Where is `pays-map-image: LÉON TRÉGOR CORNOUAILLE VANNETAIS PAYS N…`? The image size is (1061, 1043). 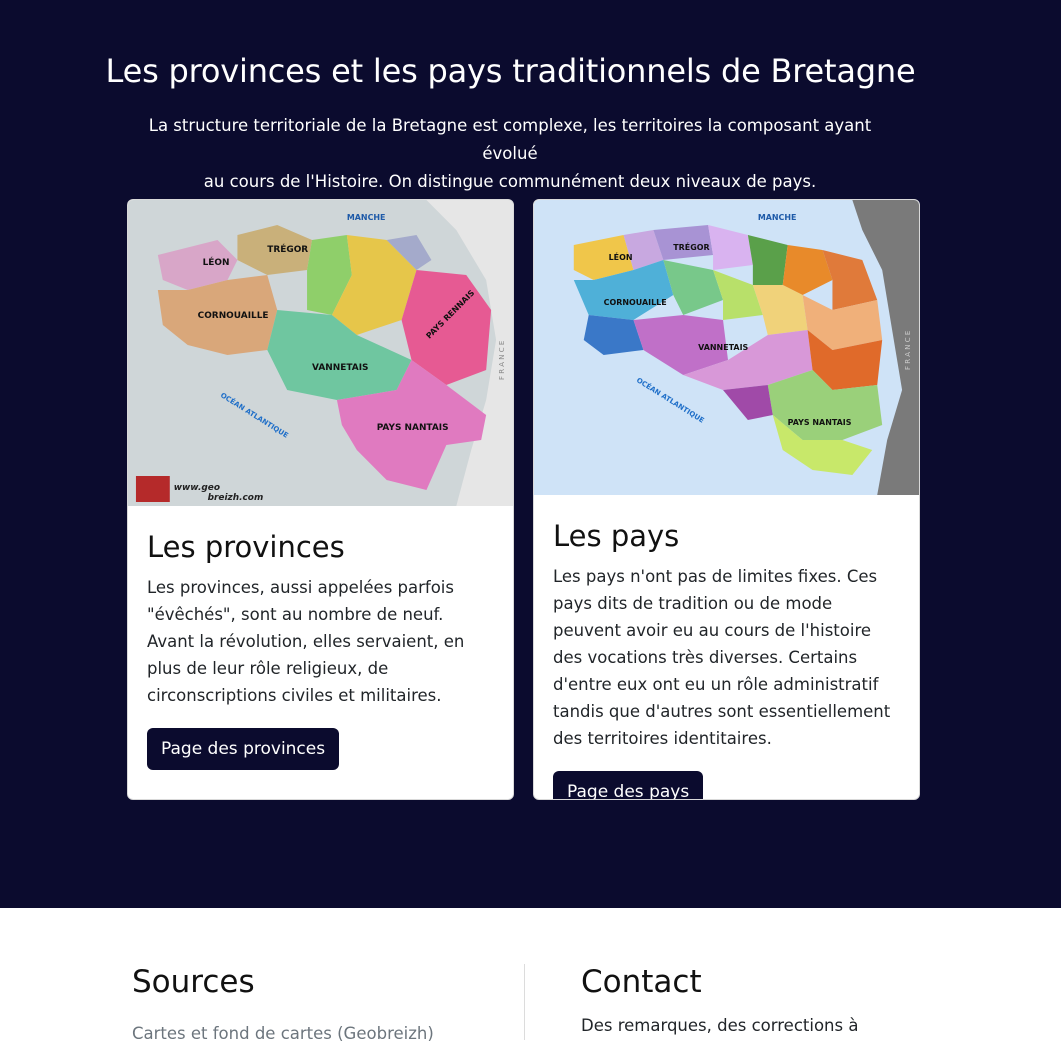 pays-map-image: LÉON TRÉGOR CORNOUAILLE VANNETAIS PAYS N… is located at coordinates (726, 347).